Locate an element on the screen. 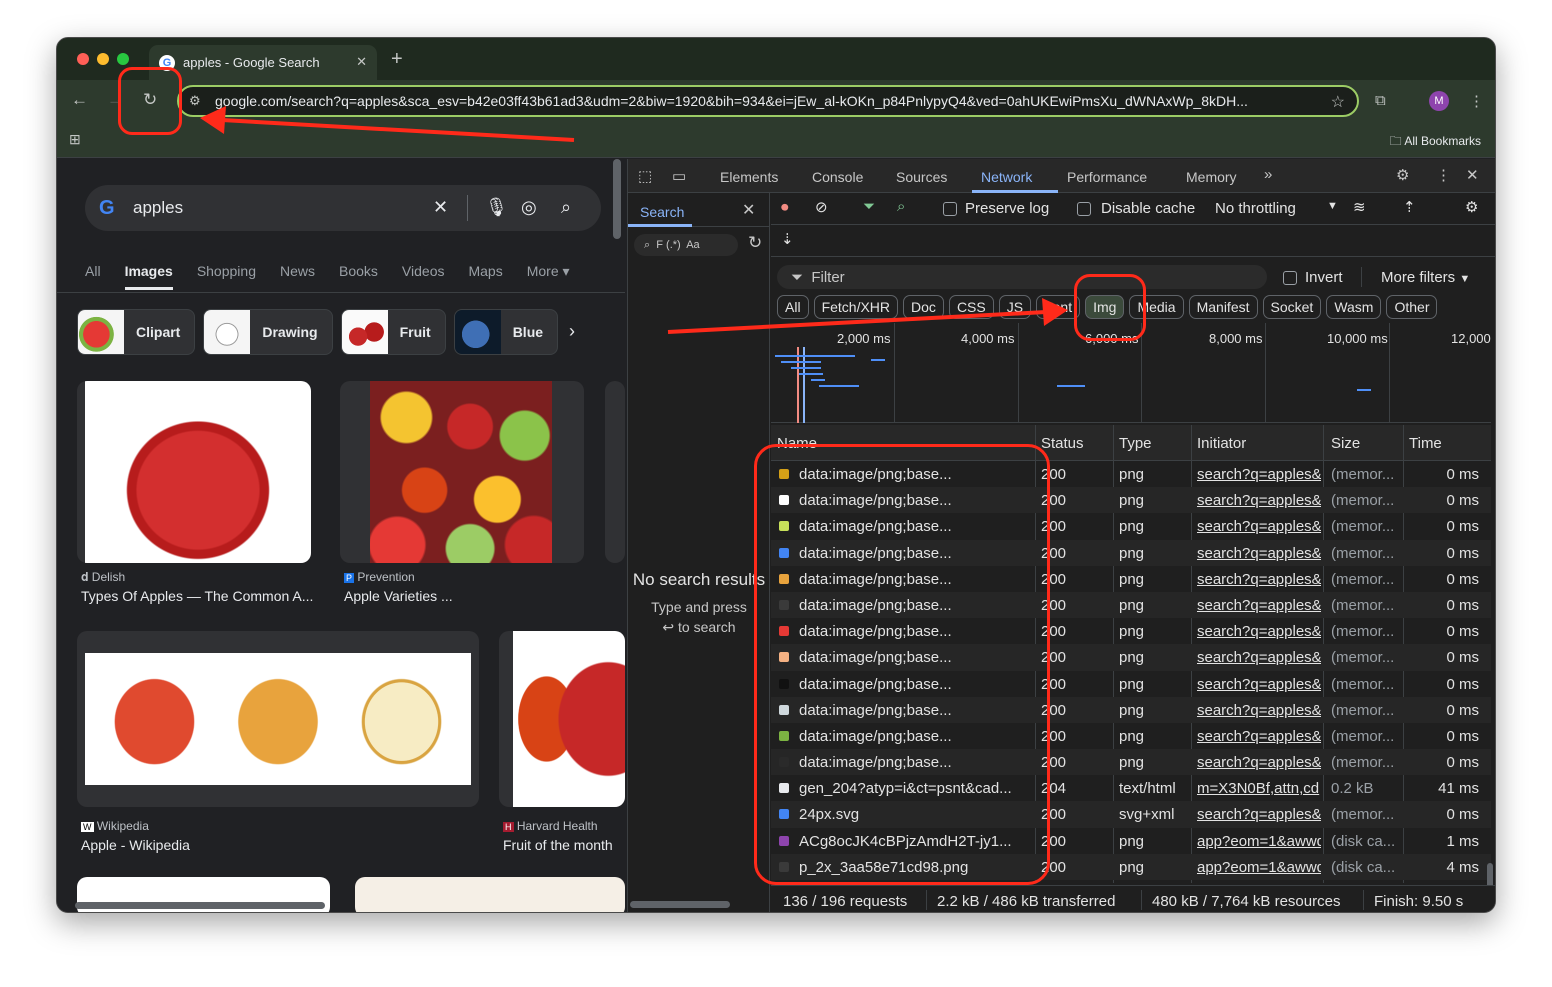 The image size is (1552, 987). throttling-select: No throttling is located at coordinates (1255, 208).